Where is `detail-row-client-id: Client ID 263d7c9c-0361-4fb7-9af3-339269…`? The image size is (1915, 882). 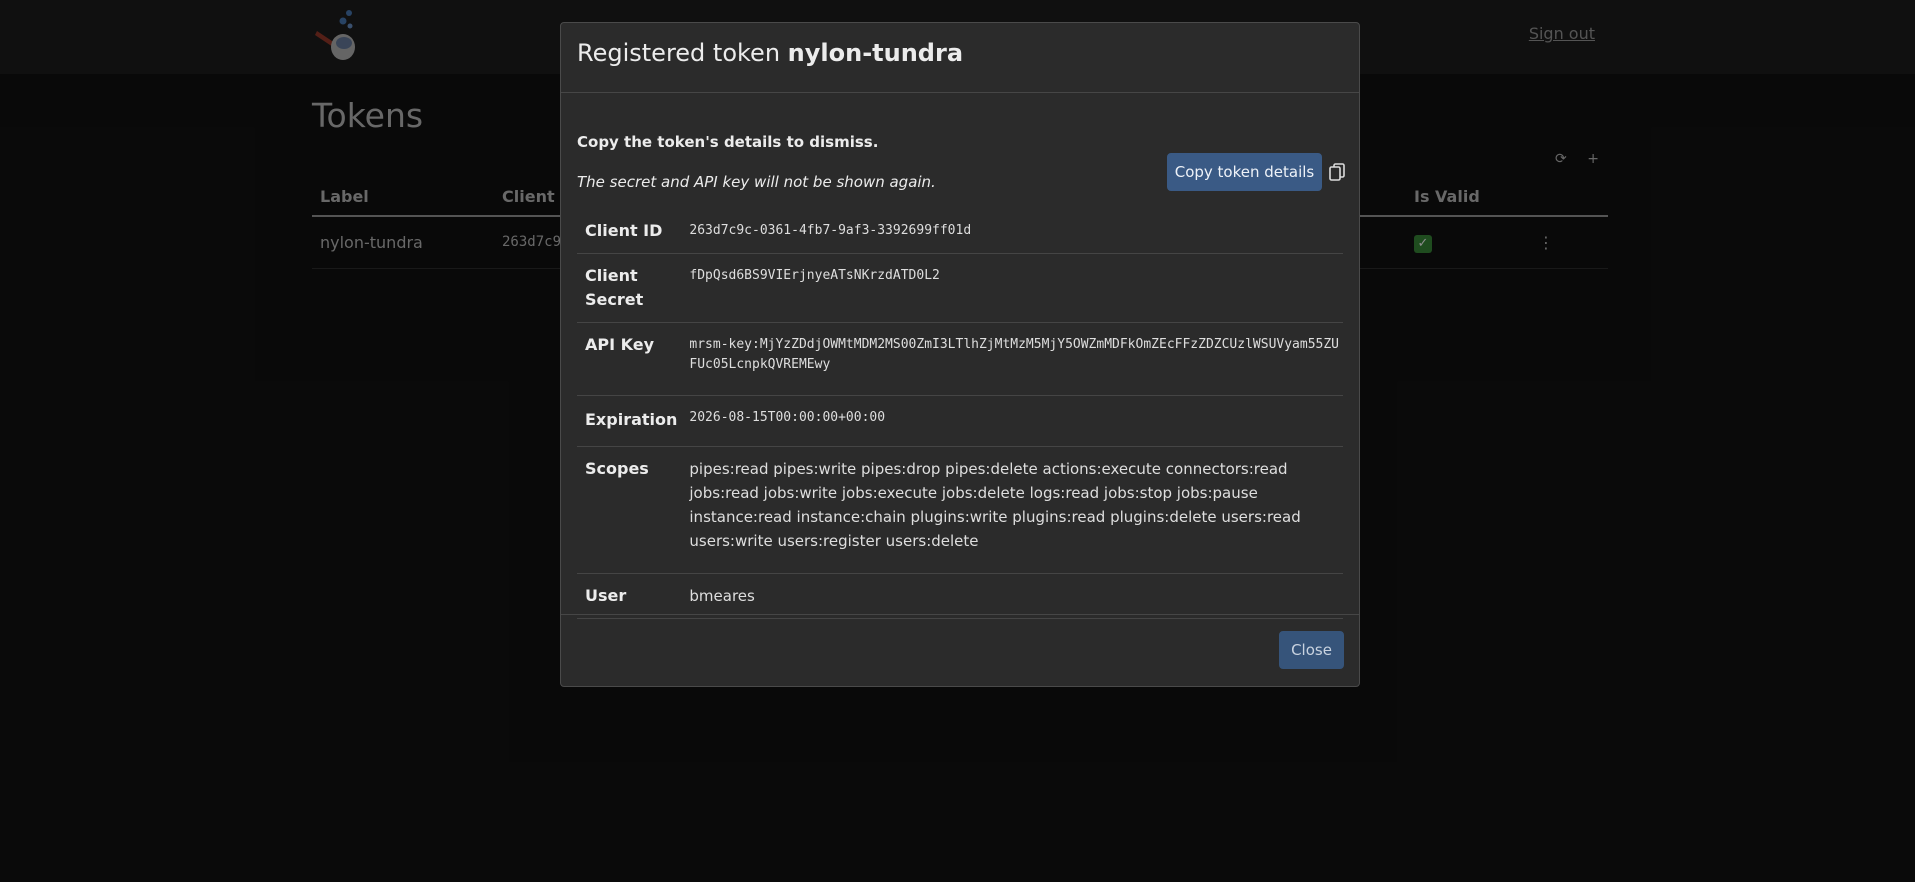
detail-row-client-id: Client ID 263d7c9c-0361-4fb7-9af3-339269… is located at coordinates (960, 231).